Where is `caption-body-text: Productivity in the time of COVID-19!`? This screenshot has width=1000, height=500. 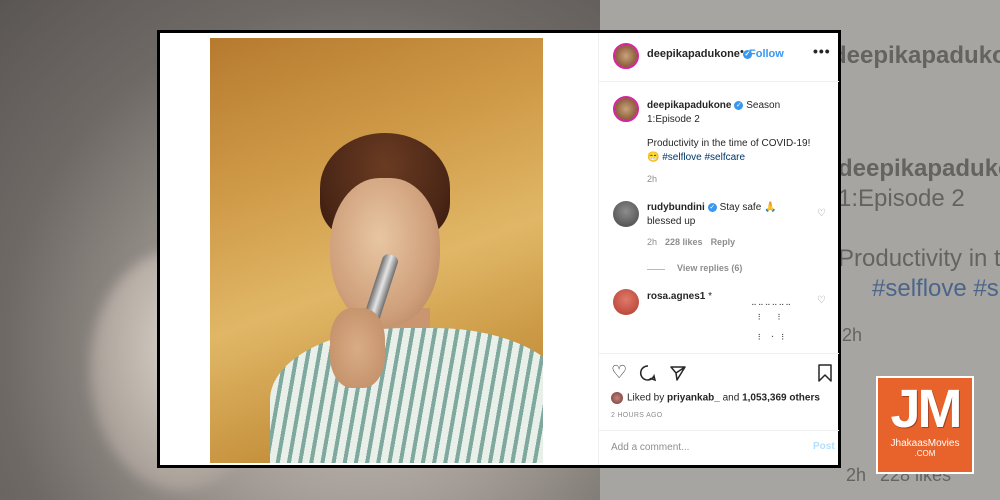
caption-body-text: Productivity in the time of COVID-19! is located at coordinates (729, 143).